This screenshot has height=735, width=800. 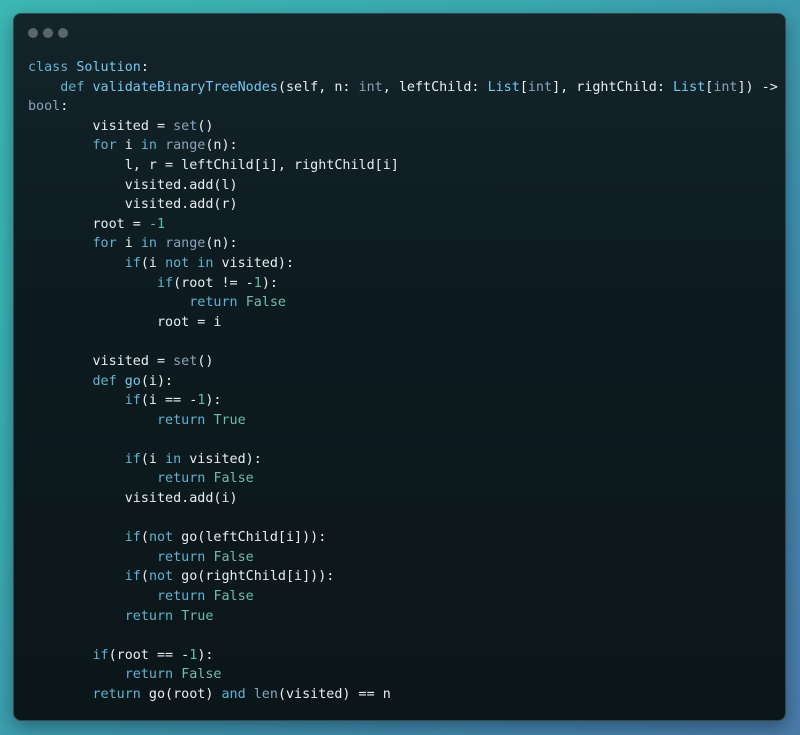 I want to click on code-token: not, so click(x=161, y=538).